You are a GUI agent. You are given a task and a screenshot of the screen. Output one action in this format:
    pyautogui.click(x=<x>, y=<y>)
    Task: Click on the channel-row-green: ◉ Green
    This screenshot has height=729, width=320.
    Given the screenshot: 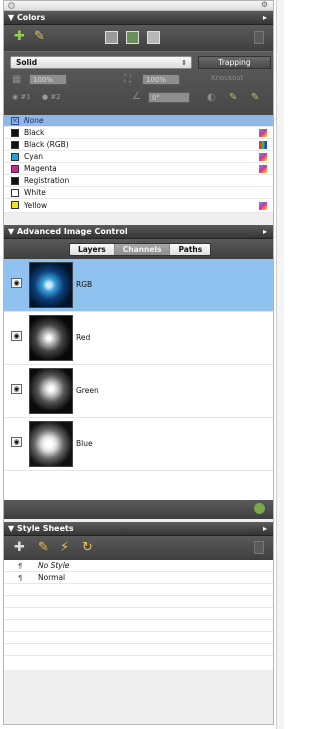 What is the action you would take?
    pyautogui.click(x=138, y=391)
    